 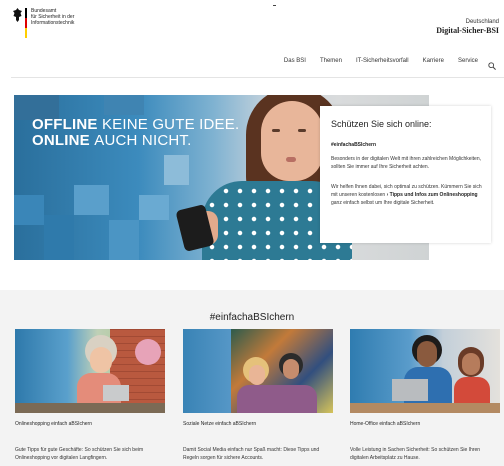 What do you see at coordinates (292, 141) in the screenshot?
I see `person-face` at bounding box center [292, 141].